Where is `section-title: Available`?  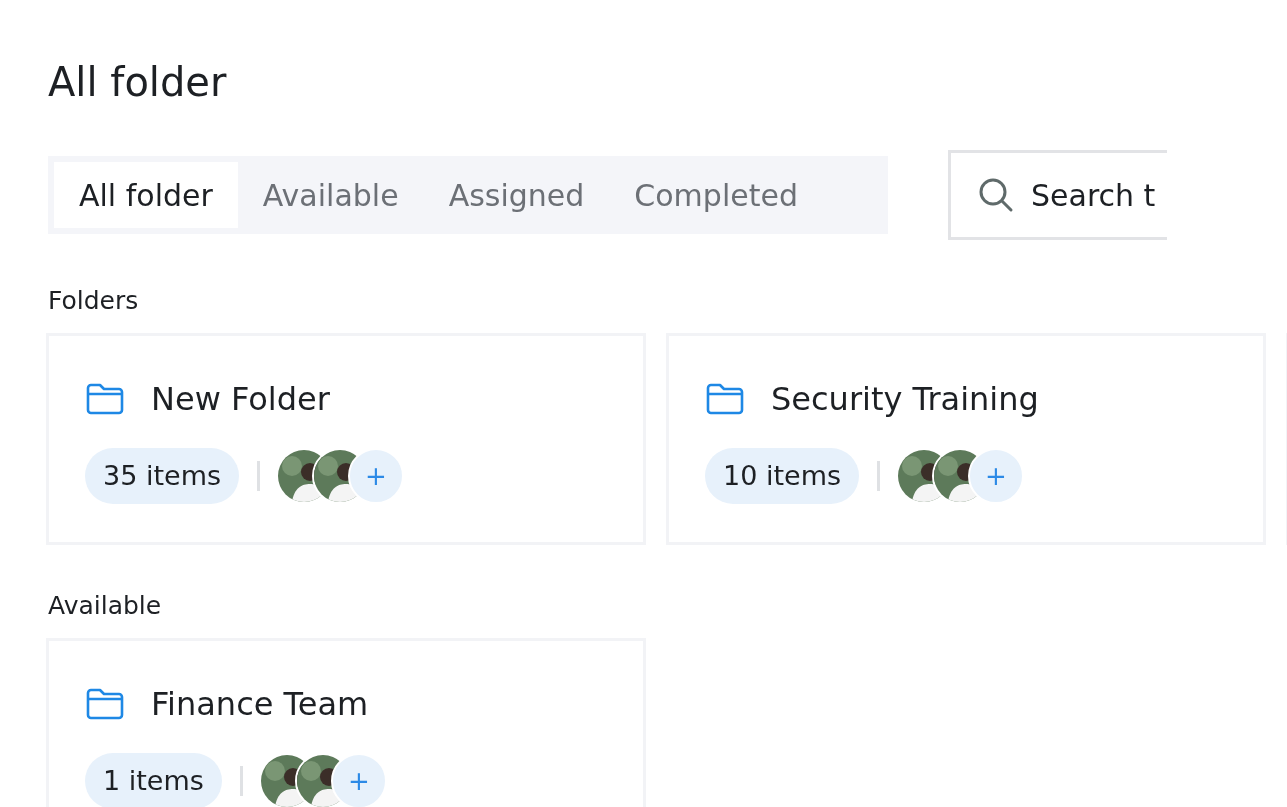 section-title: Available is located at coordinates (105, 605).